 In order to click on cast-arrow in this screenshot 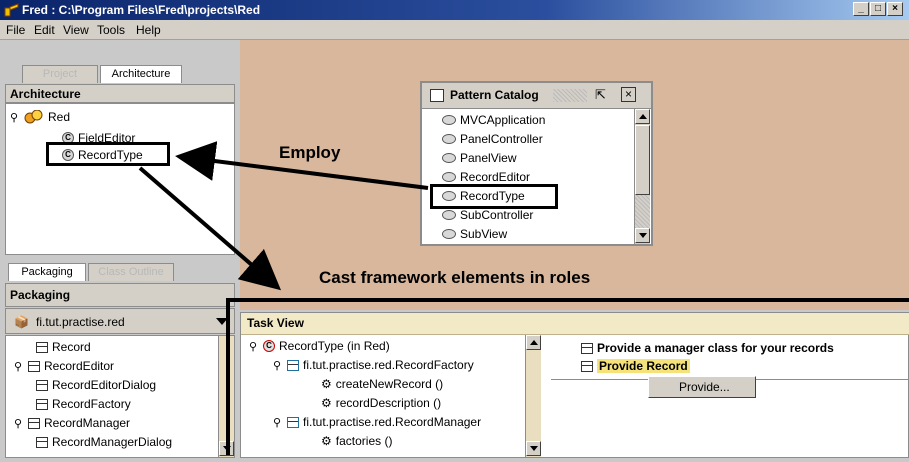, I will do `click(210, 228)`.